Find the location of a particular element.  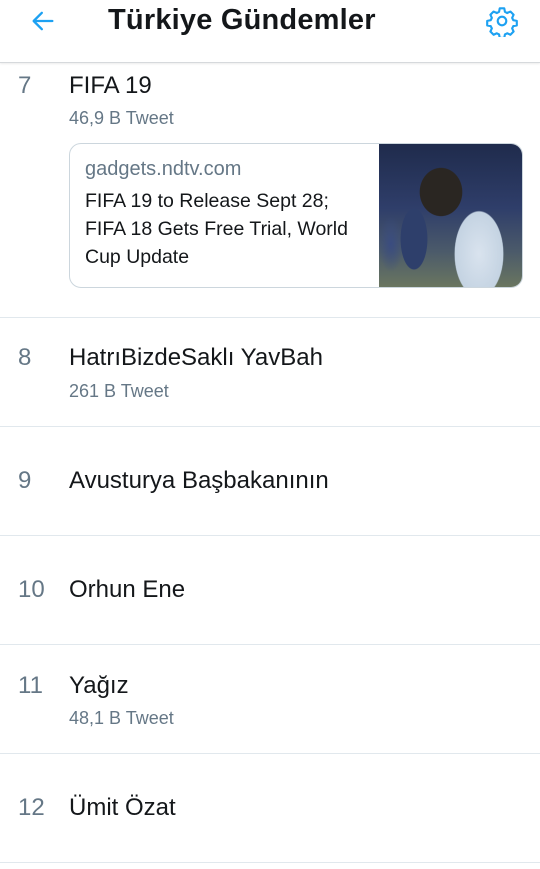

trend-tweet-count: 46,9 B Tweet is located at coordinates (121, 118).